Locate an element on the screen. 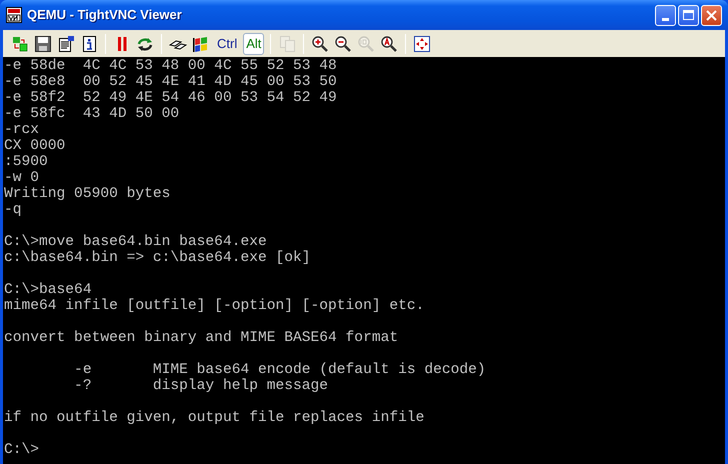 The height and width of the screenshot is (464, 728). connection-icon is located at coordinates (20, 43).